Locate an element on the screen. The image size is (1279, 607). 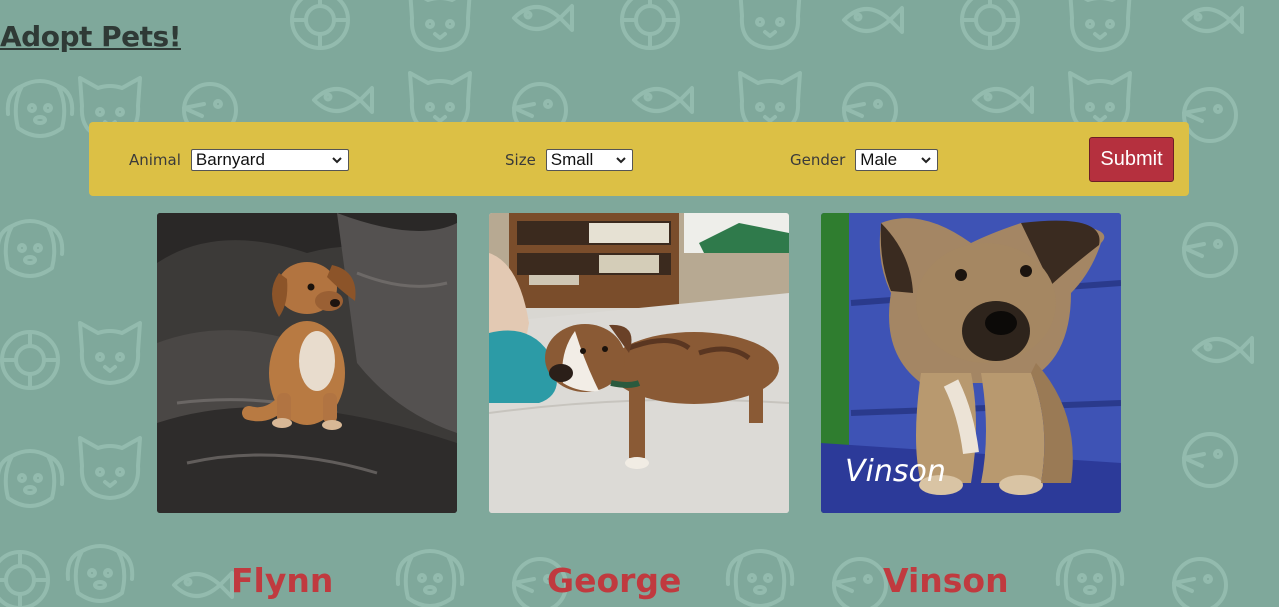
george-photo-illustration is located at coordinates (639, 363).